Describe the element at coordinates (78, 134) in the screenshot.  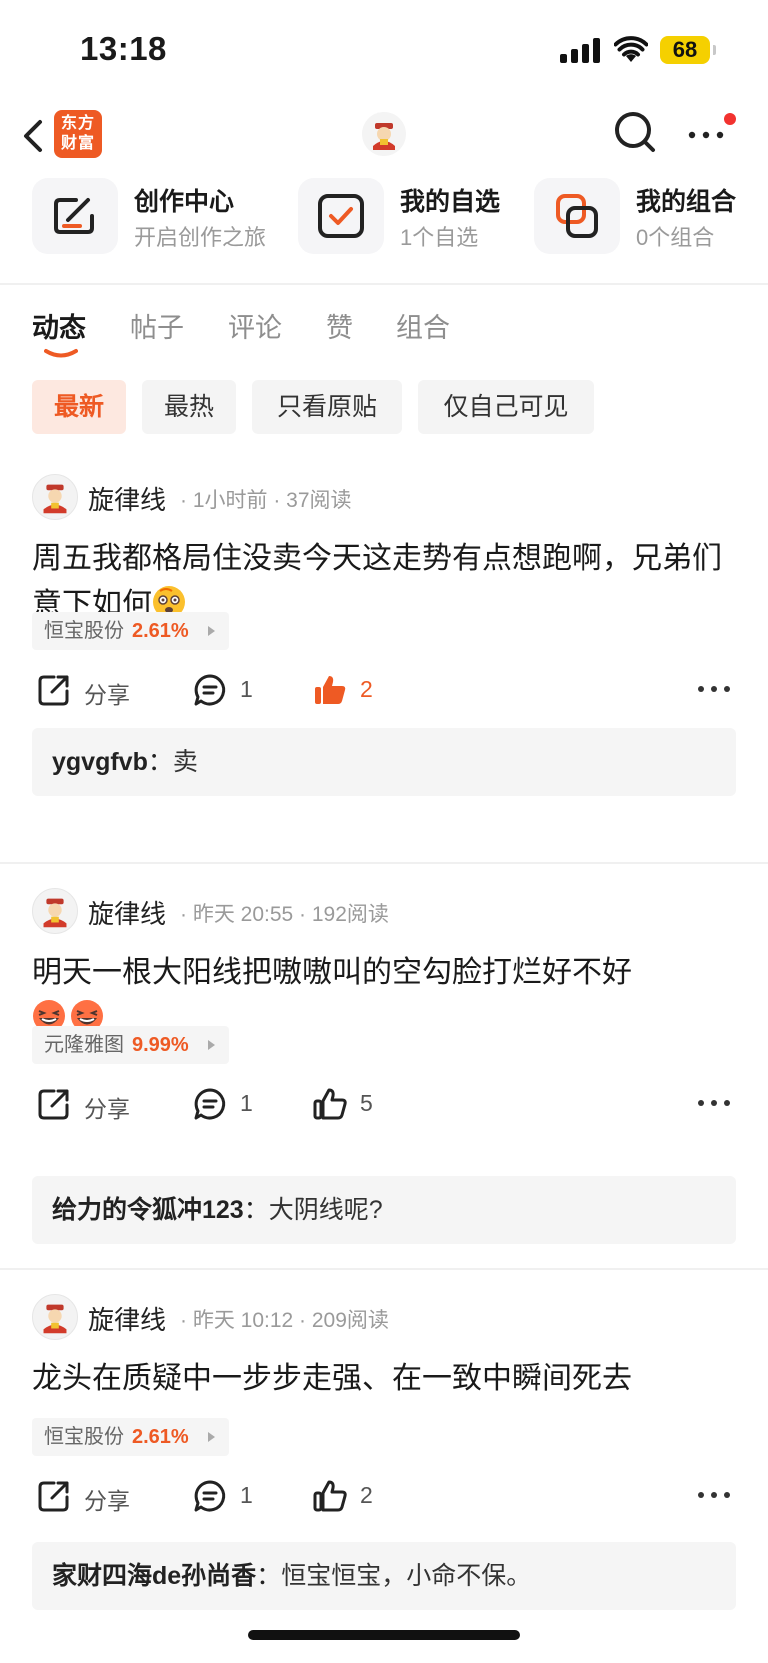
I see `brand-logo: 东方 财富` at that location.